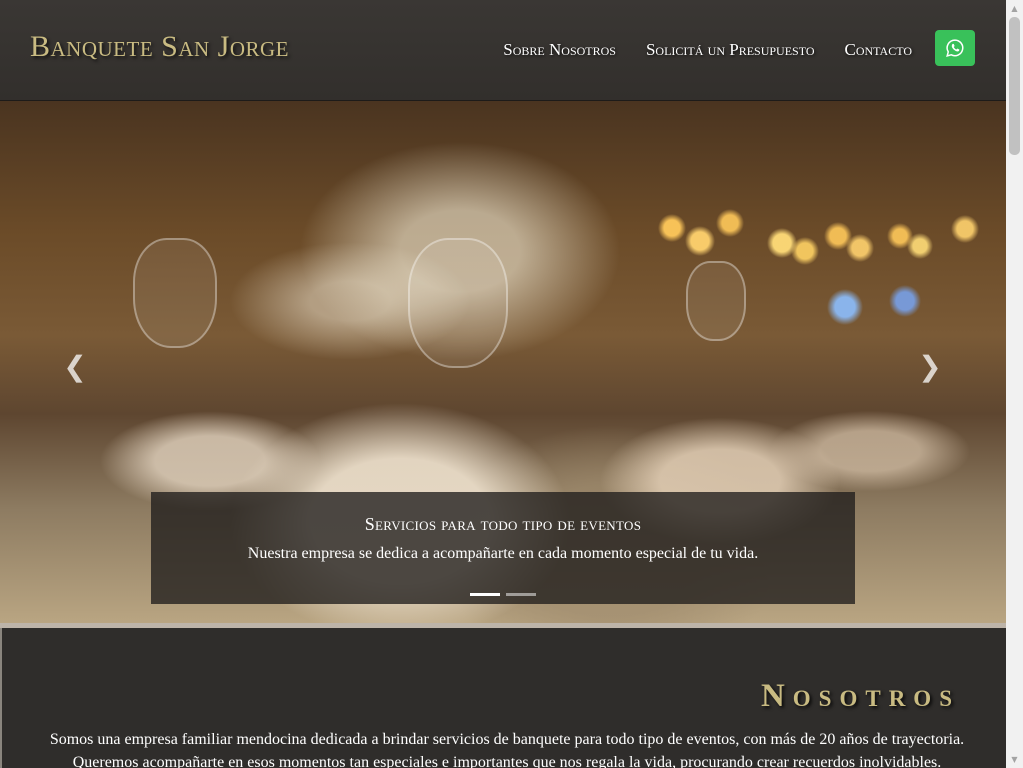 This screenshot has width=1023, height=768. Describe the element at coordinates (730, 50) in the screenshot. I see `nav-link-presupuesto: Solicitá un Presupuesto` at that location.